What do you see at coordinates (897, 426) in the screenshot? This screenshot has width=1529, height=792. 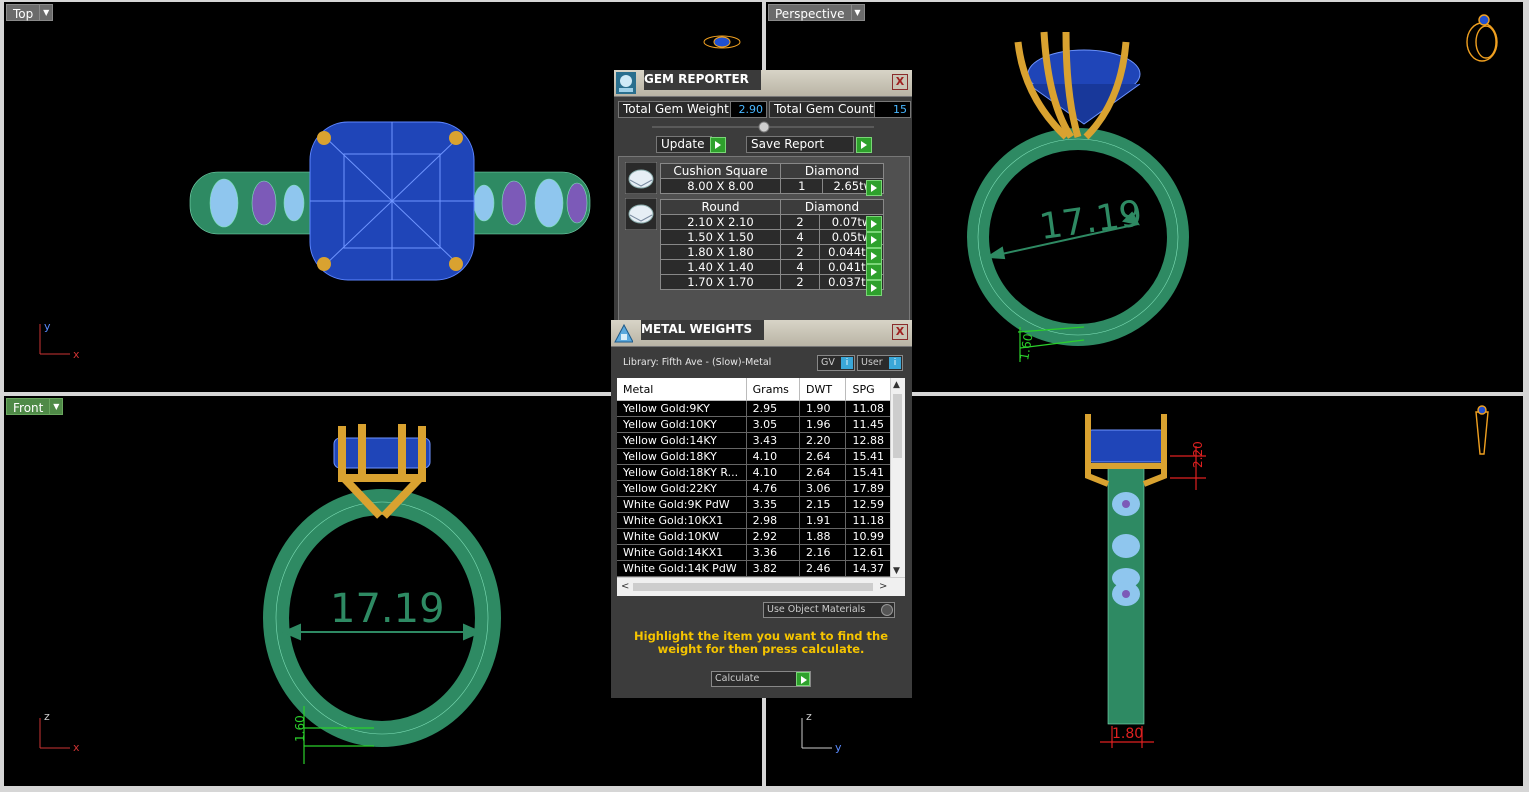 I see `scrollbar-thumb` at bounding box center [897, 426].